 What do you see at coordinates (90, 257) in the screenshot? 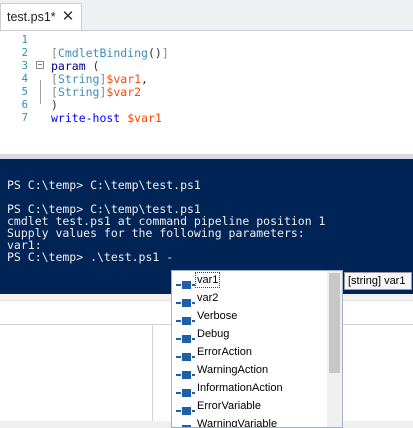
I see `console-prompt-line: PS C:\temp> .\test.ps1 -` at bounding box center [90, 257].